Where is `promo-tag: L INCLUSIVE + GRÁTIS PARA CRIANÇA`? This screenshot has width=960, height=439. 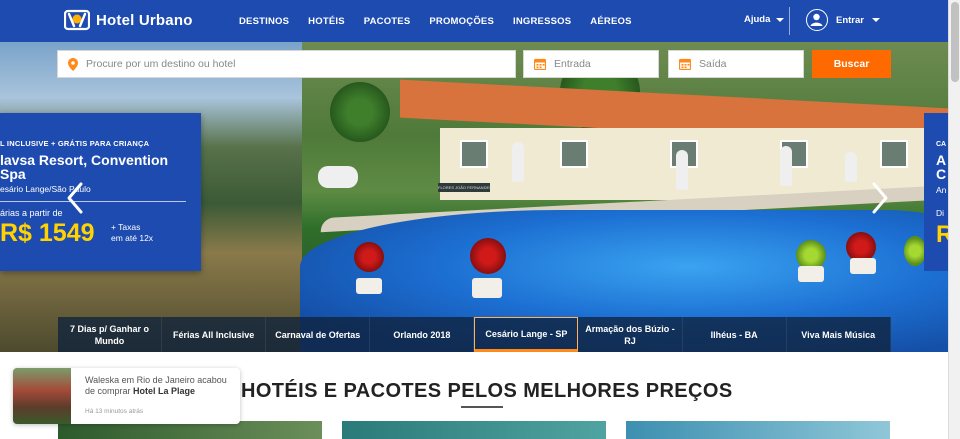
promo-tag: L INCLUSIVE + GRÁTIS PARA CRIANÇA is located at coordinates (75, 143).